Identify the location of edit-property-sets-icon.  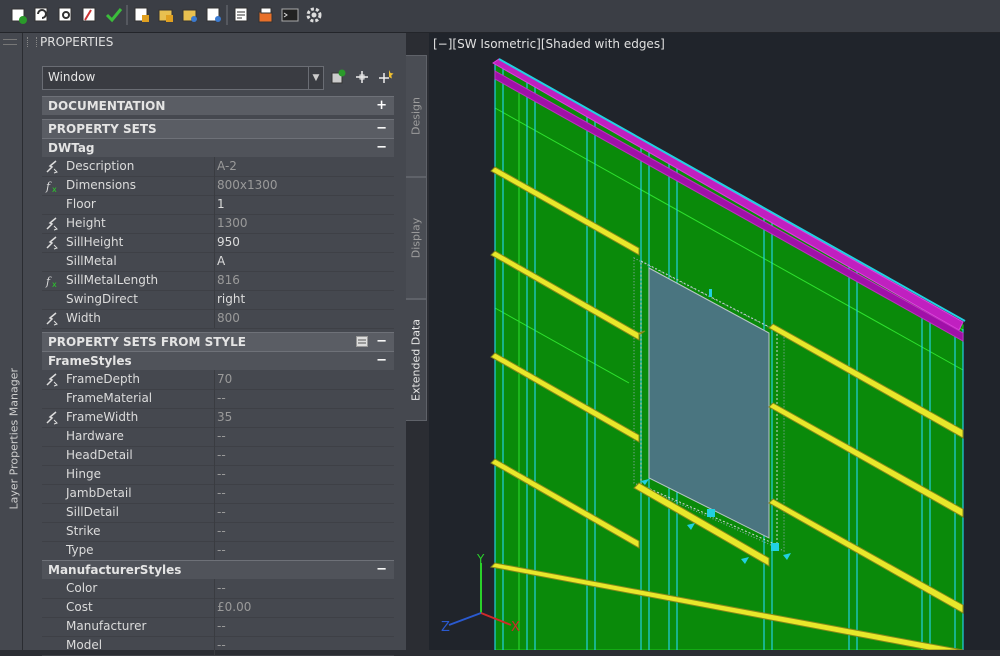
(362, 343).